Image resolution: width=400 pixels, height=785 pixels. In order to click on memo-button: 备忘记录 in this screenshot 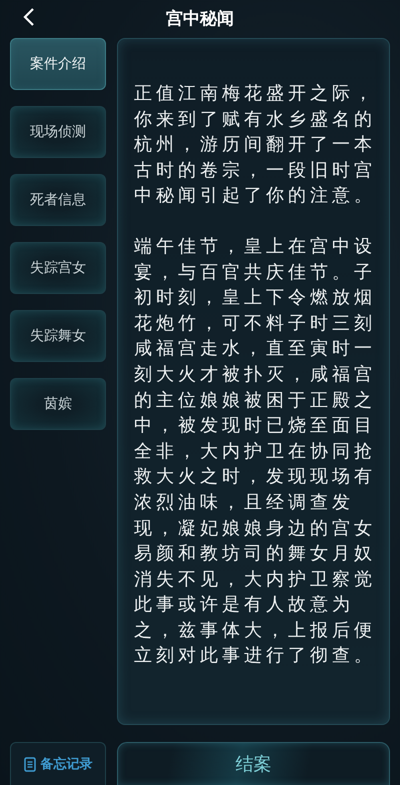, I will do `click(58, 763)`.